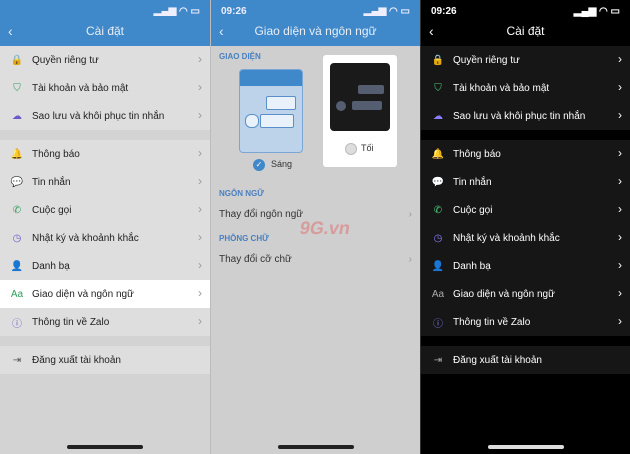 The height and width of the screenshot is (454, 630). I want to click on shield-icon: ⛉, so click(17, 88).